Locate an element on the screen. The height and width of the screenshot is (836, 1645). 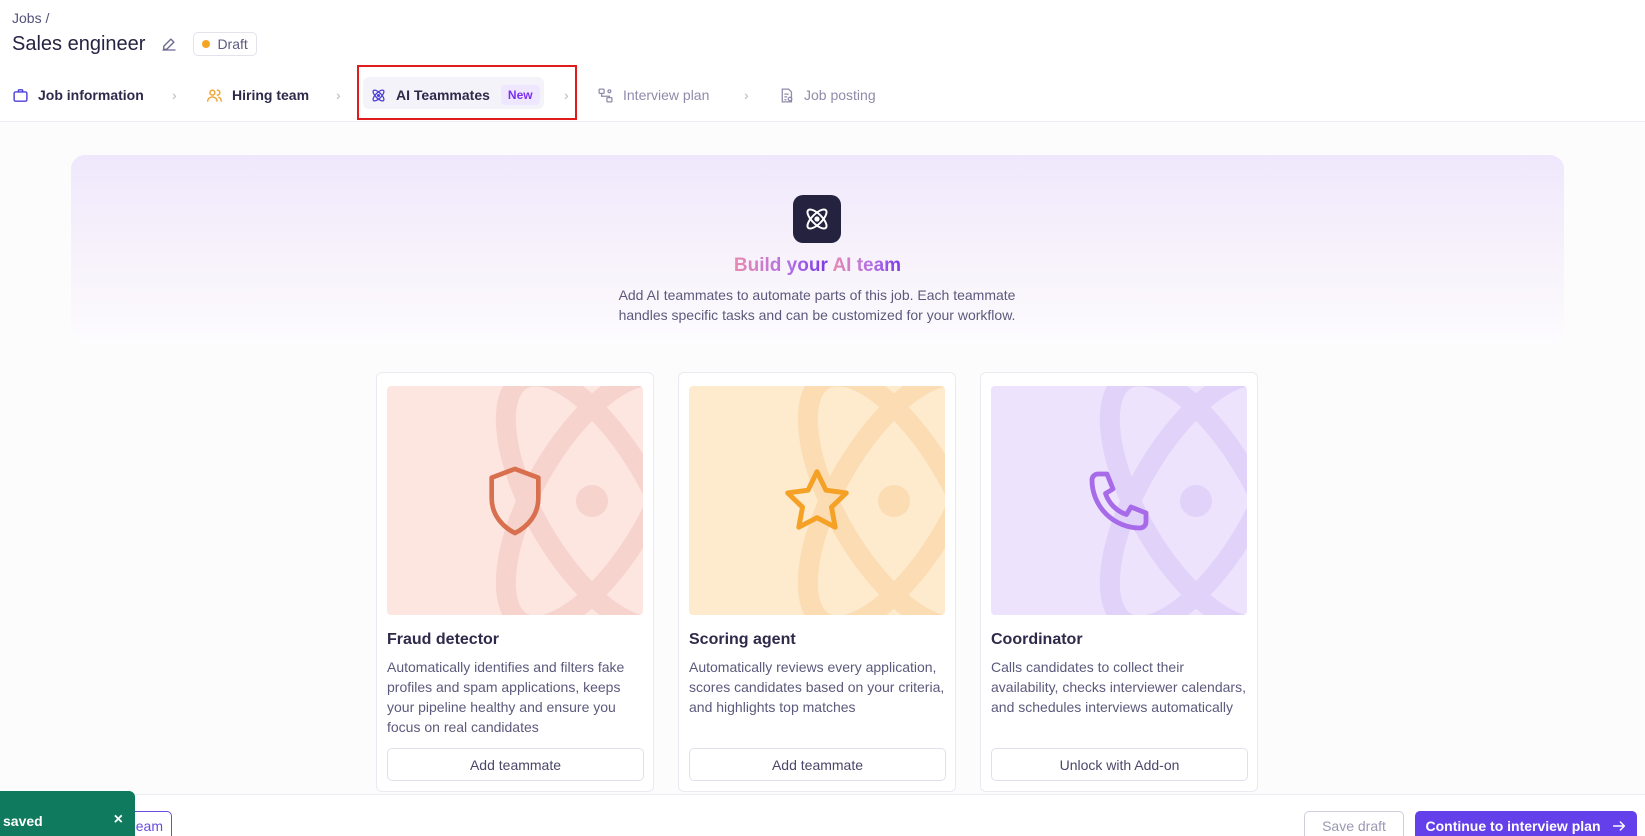
step-interview-plan: Interview plan is located at coordinates (653, 95).